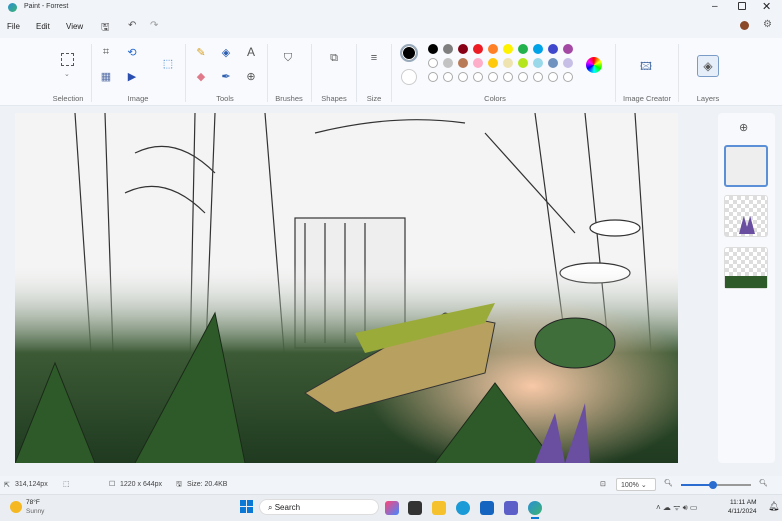 The image size is (782, 521). Describe the element at coordinates (766, 6) in the screenshot. I see `close-button: ✕` at that location.